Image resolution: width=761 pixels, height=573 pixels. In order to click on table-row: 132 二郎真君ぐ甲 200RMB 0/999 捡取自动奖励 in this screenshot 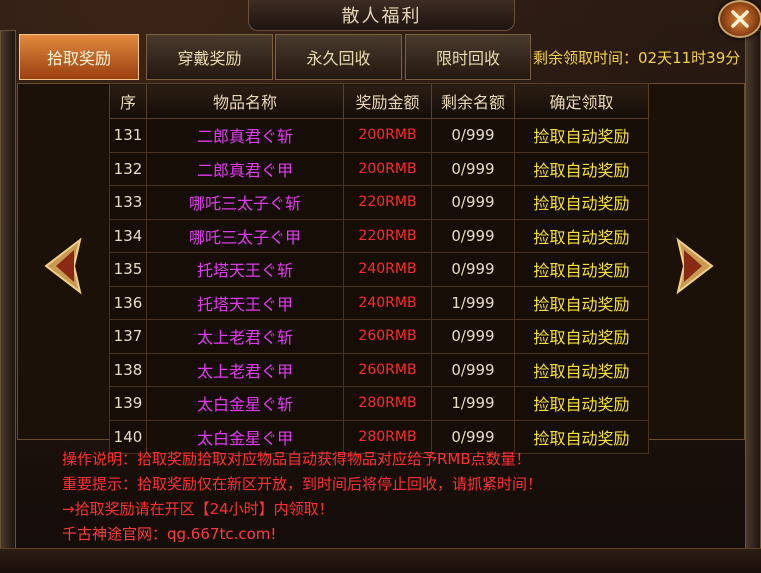, I will do `click(379, 168)`.